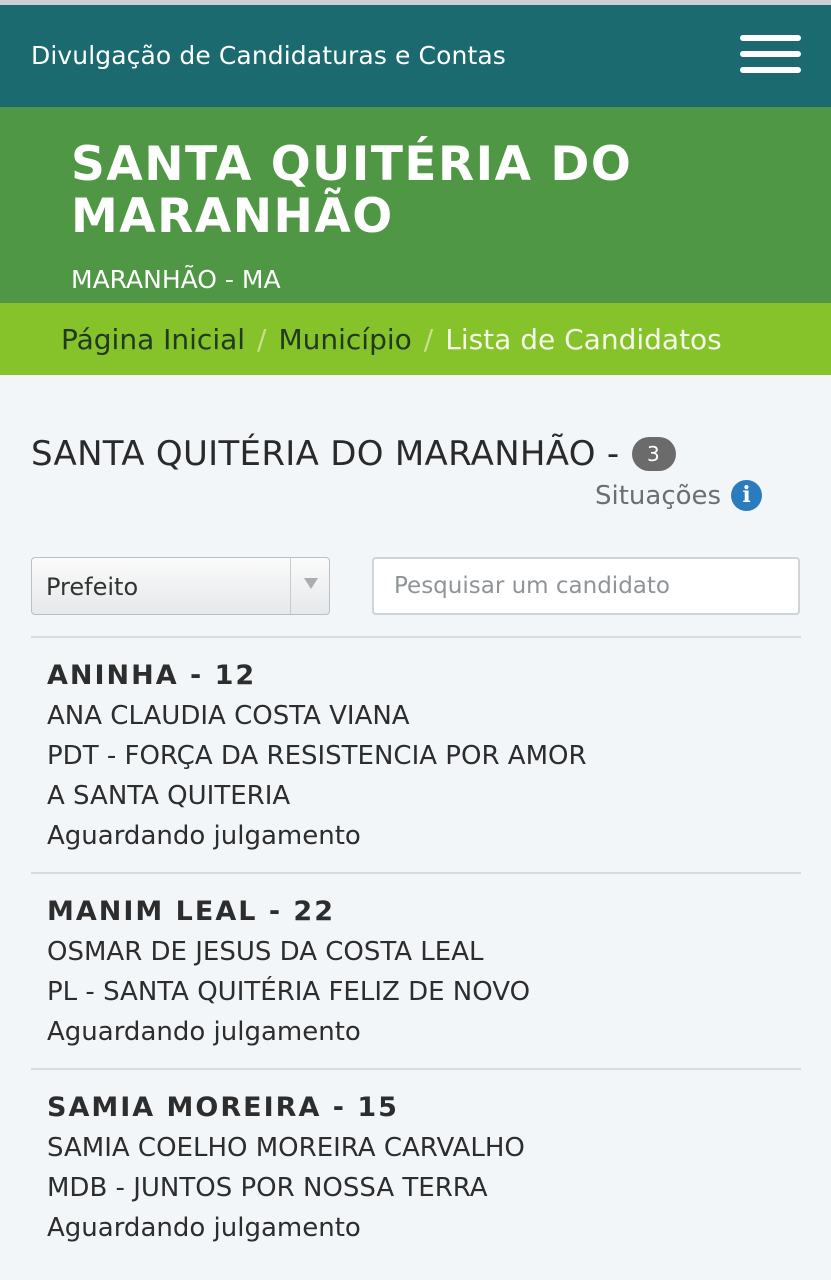 The width and height of the screenshot is (831, 1280). I want to click on breadcrumb-municipio: Município, so click(344, 339).